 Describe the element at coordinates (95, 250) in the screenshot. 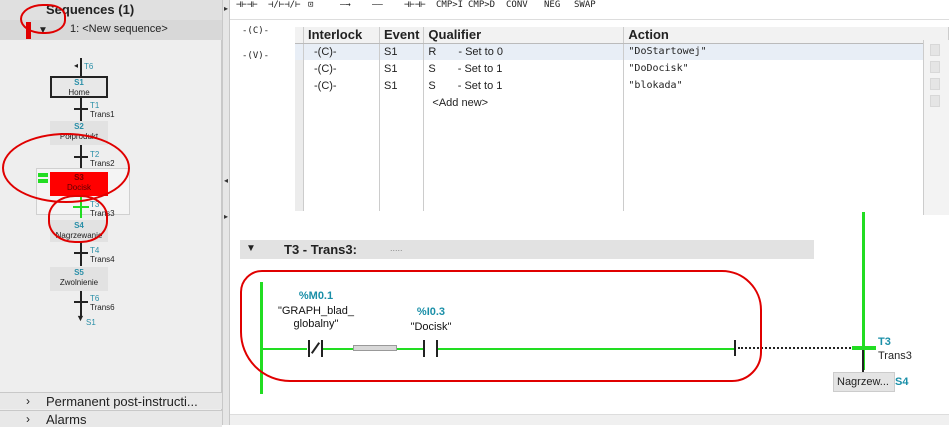

I see `transition-id: T4` at that location.